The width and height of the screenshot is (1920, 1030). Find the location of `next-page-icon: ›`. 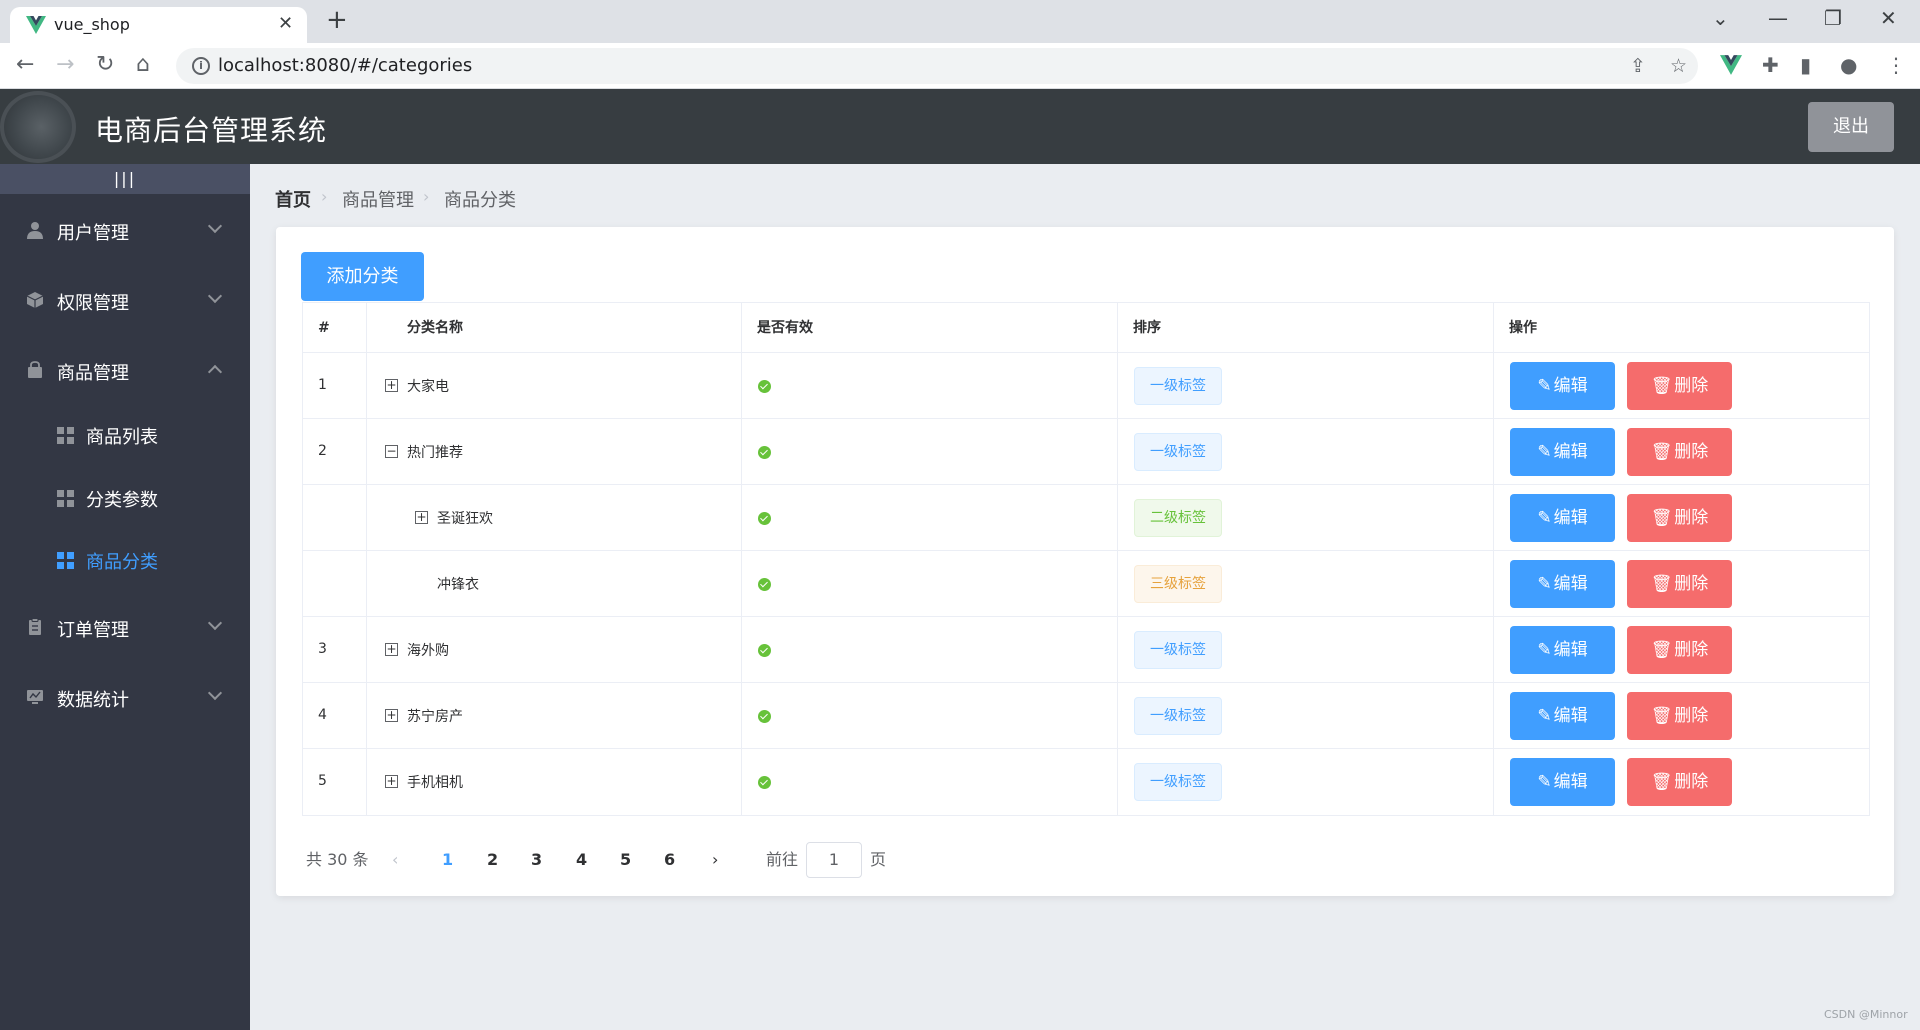

next-page-icon: › is located at coordinates (715, 860).